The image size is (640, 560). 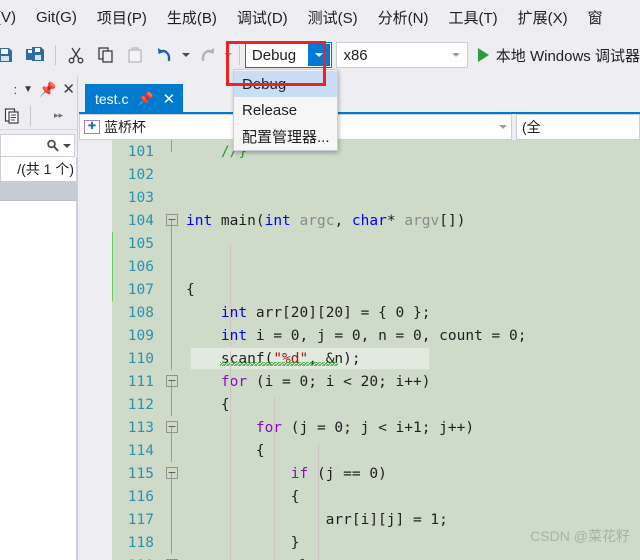 What do you see at coordinates (376, 498) in the screenshot?
I see `code-line: 116 {` at bounding box center [376, 498].